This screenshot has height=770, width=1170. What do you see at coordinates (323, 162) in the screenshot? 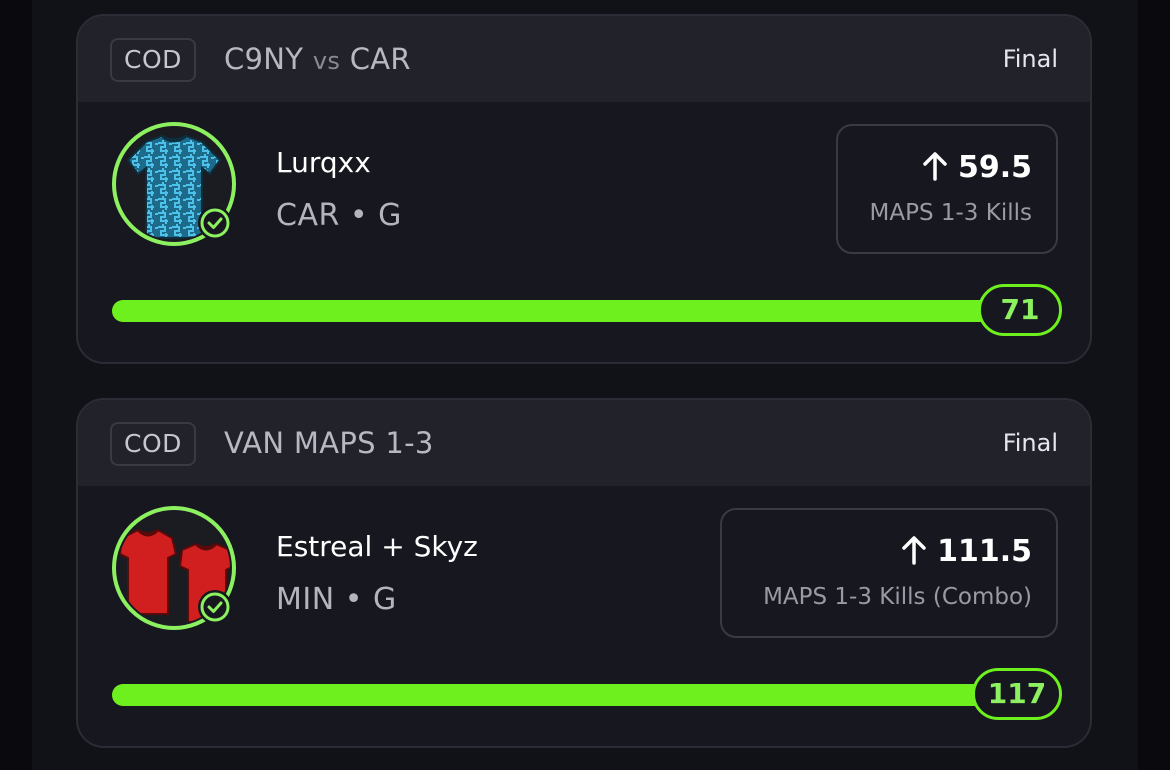
I see `player-name: Lurqxx` at bounding box center [323, 162].